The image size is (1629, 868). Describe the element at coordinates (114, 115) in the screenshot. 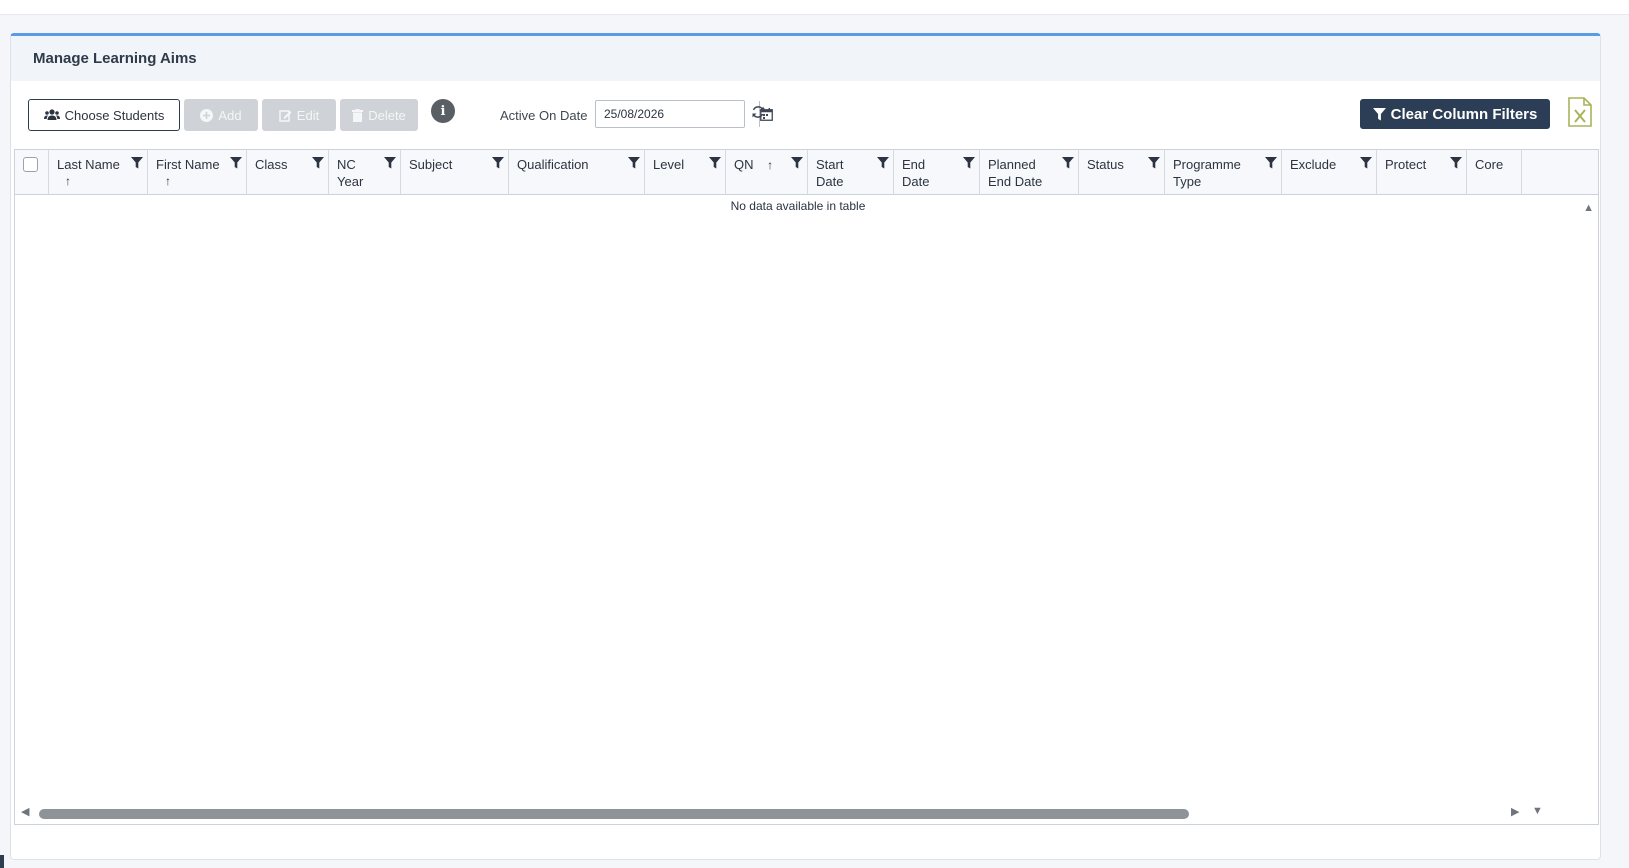

I see `choose-students-label: Choose Students` at that location.